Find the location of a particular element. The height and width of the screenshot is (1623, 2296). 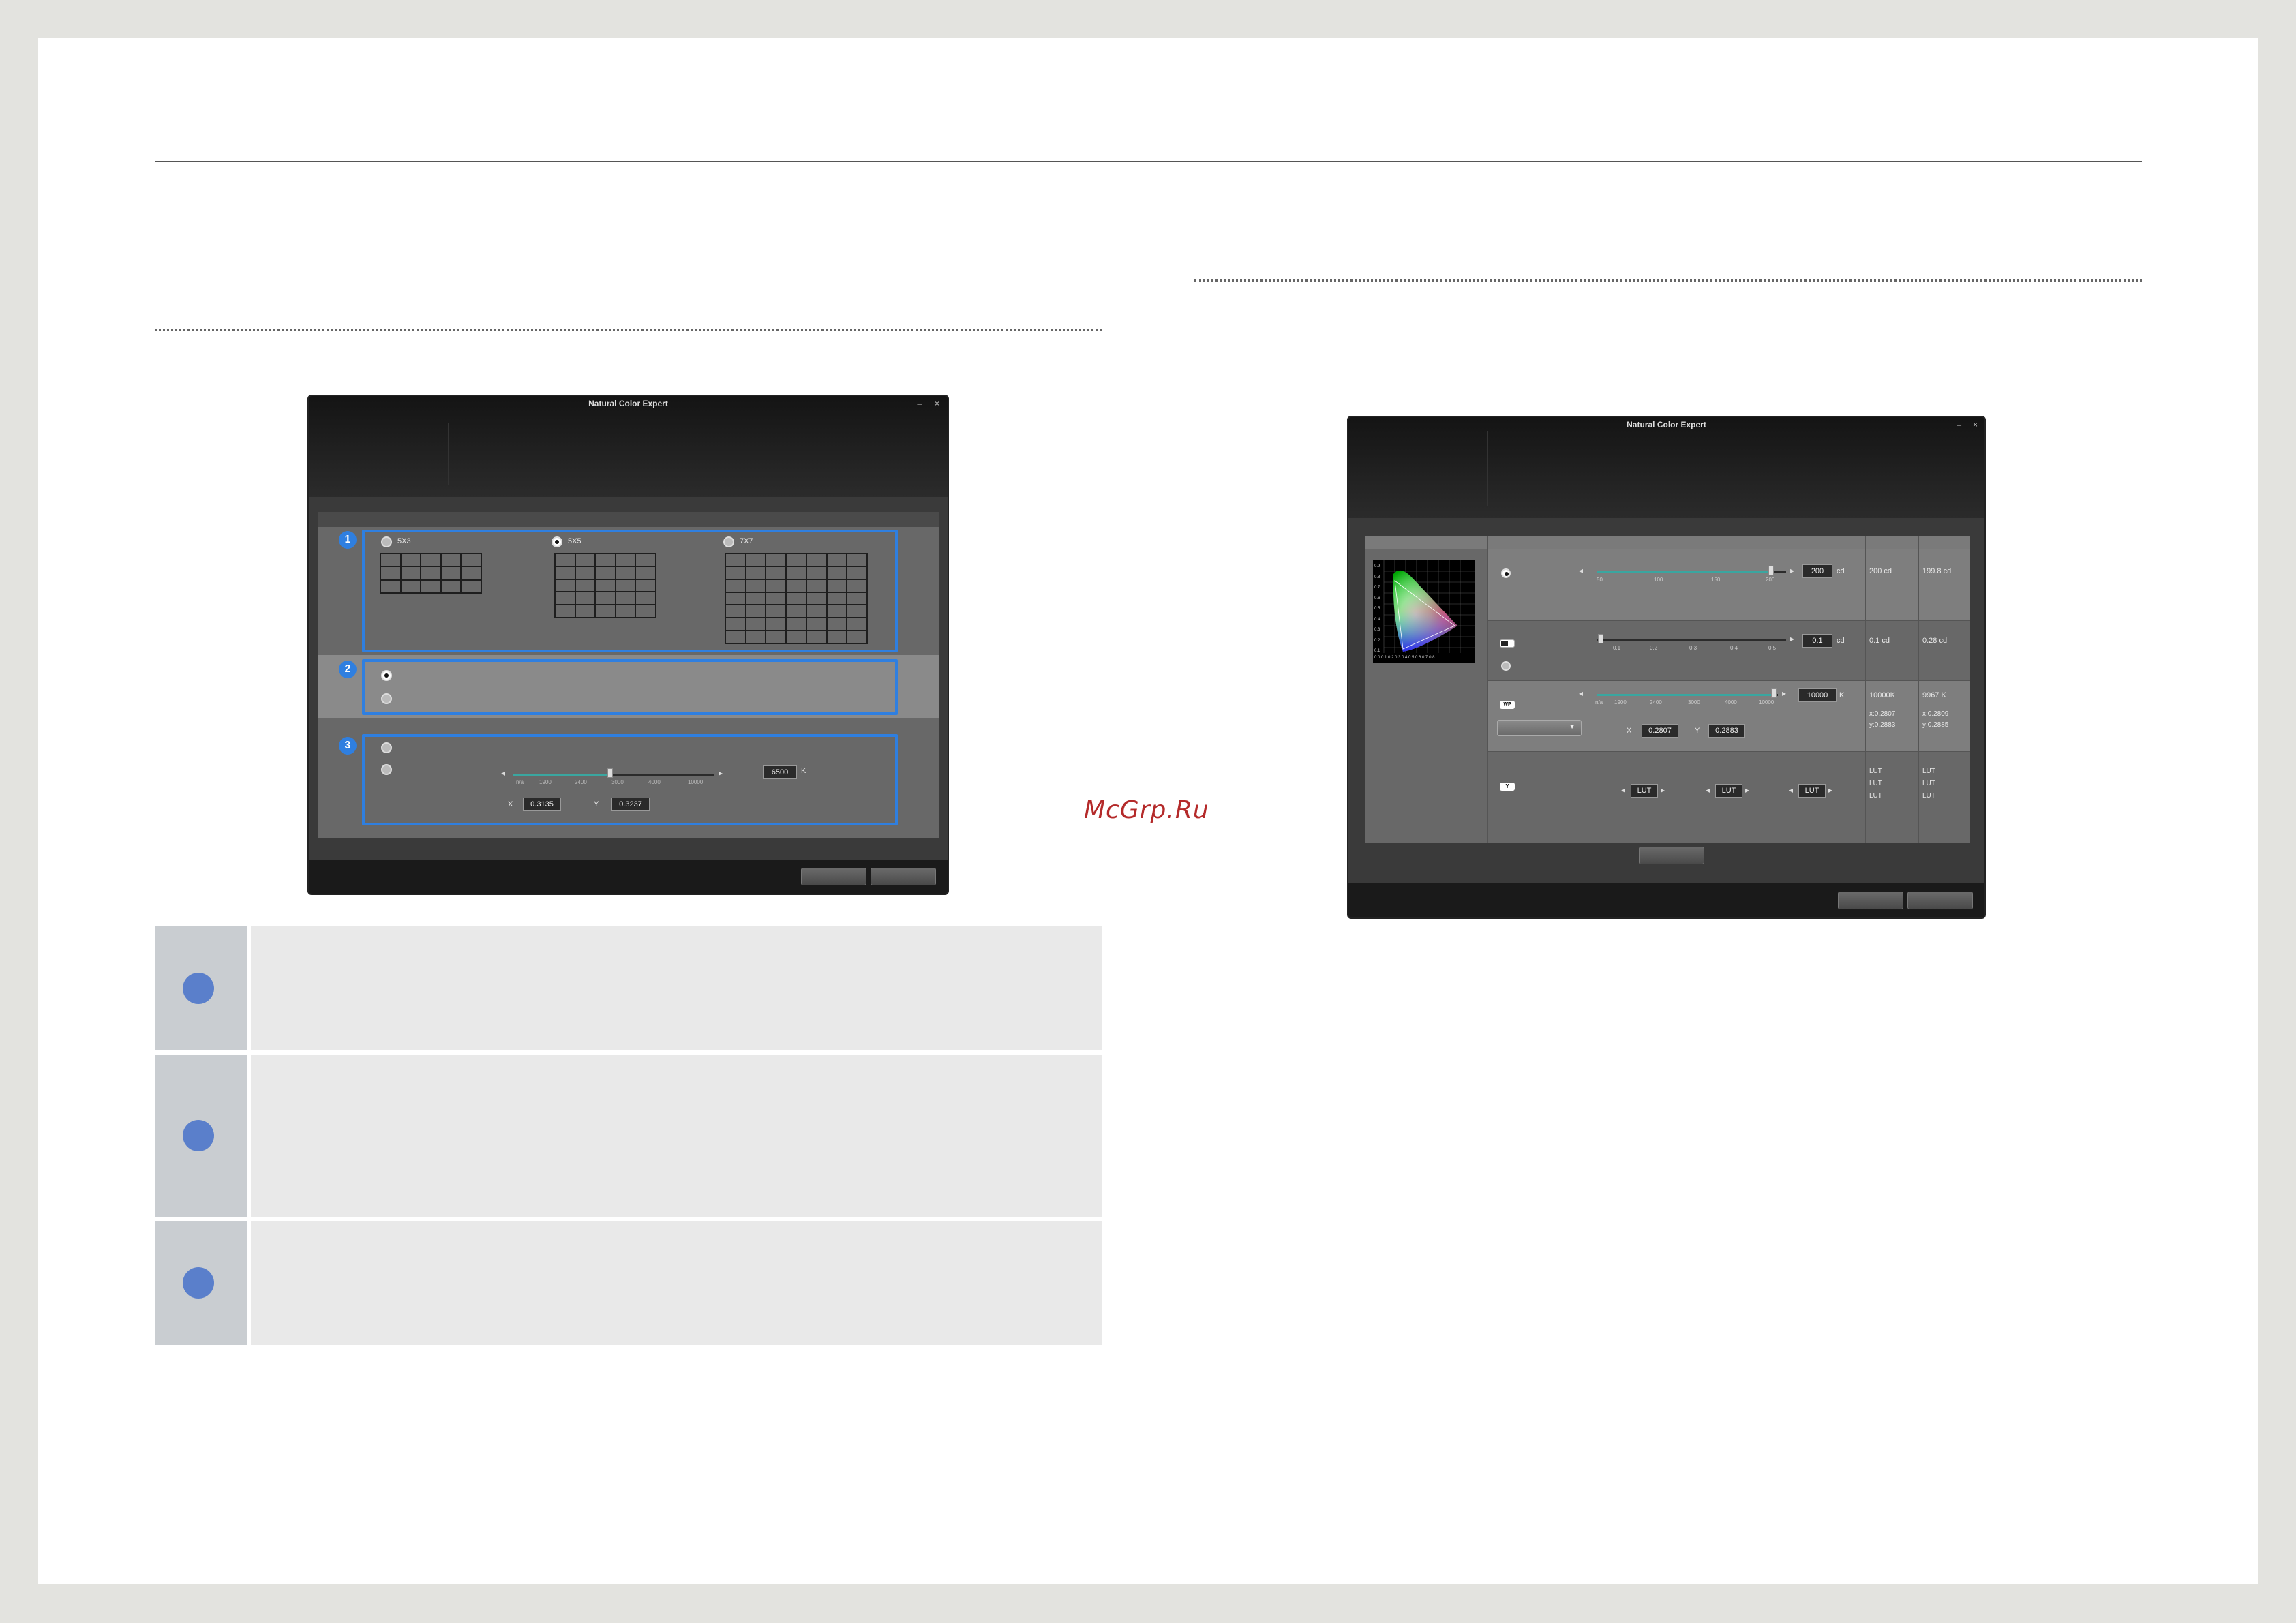

white-point-right-arrow: ▸ is located at coordinates (1784, 693).